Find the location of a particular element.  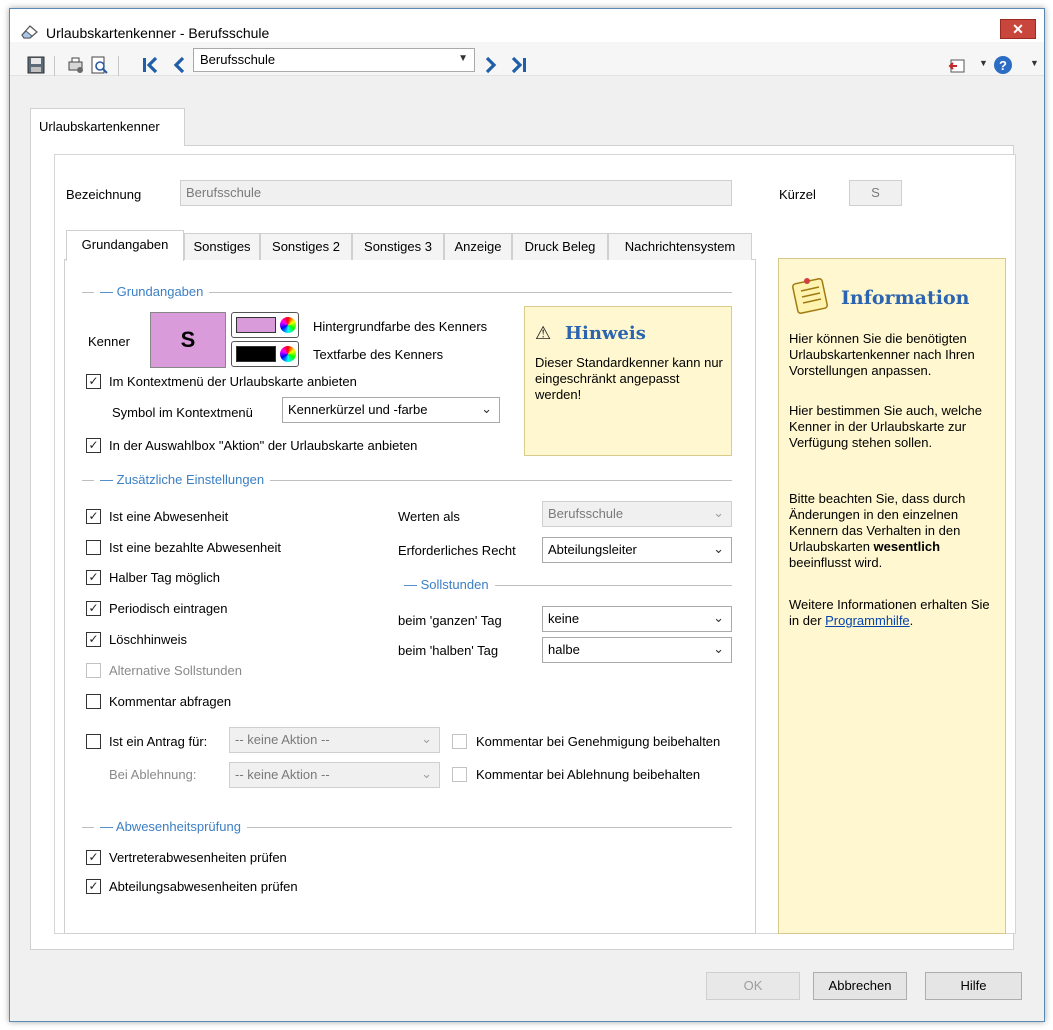

bezahlte-abwesenheit-checkbox is located at coordinates (93, 547).